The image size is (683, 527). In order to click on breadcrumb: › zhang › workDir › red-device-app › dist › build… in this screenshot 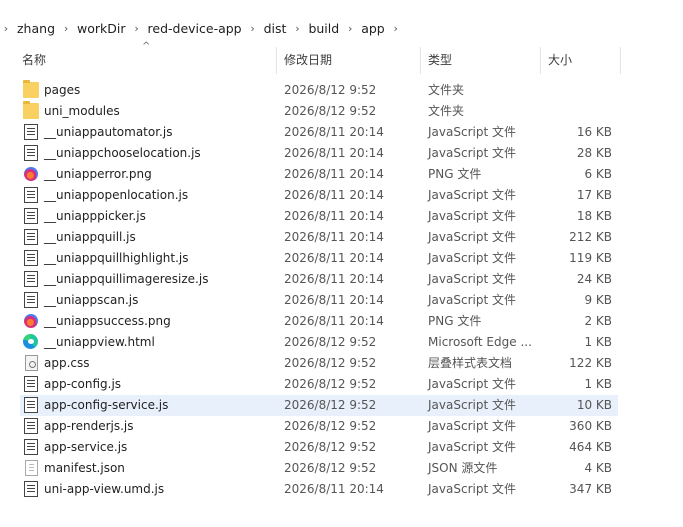, I will do `click(341, 28)`.